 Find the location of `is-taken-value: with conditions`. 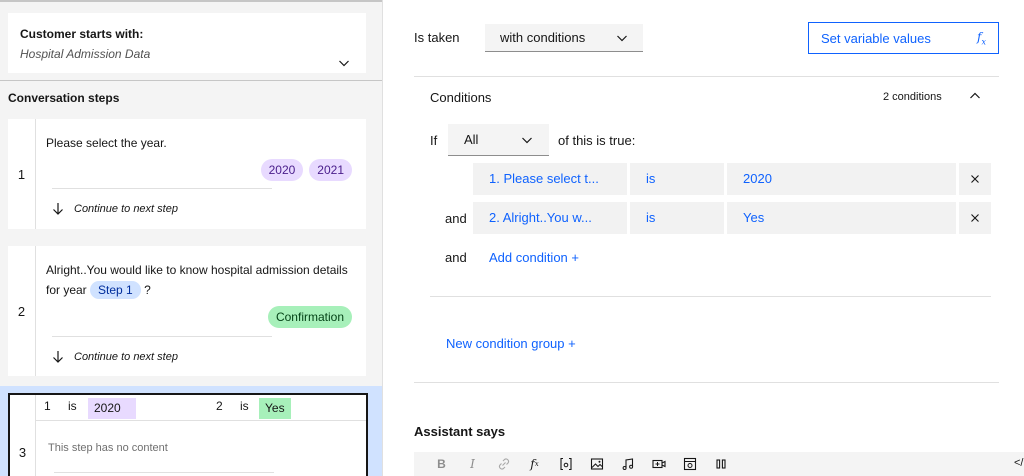

is-taken-value: with conditions is located at coordinates (543, 37).